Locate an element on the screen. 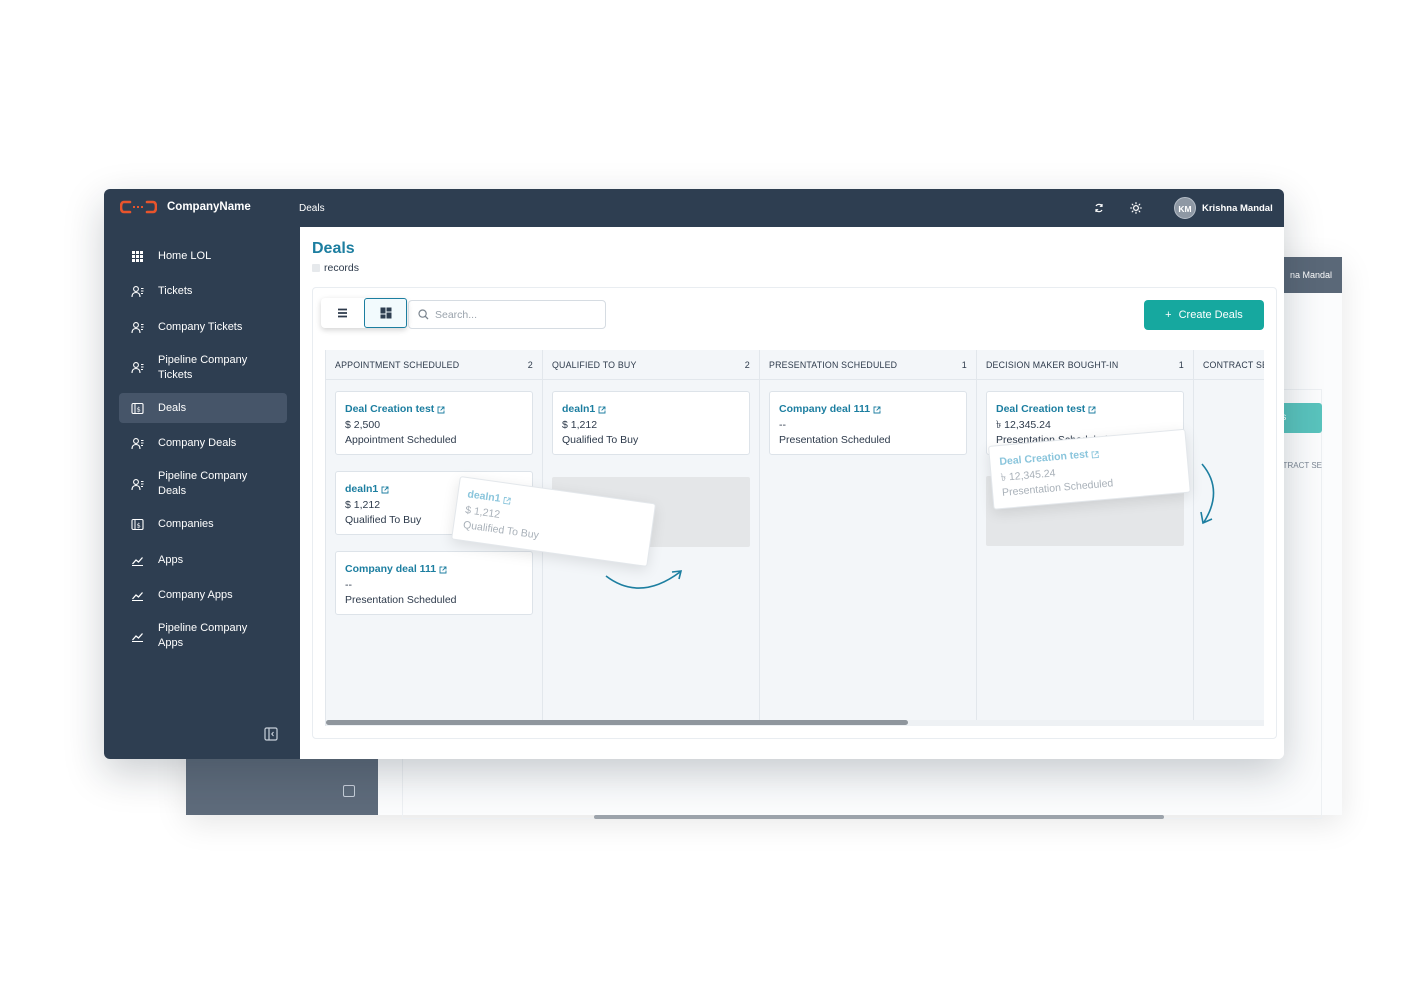  sidebar-item-label: Deals is located at coordinates (172, 407).